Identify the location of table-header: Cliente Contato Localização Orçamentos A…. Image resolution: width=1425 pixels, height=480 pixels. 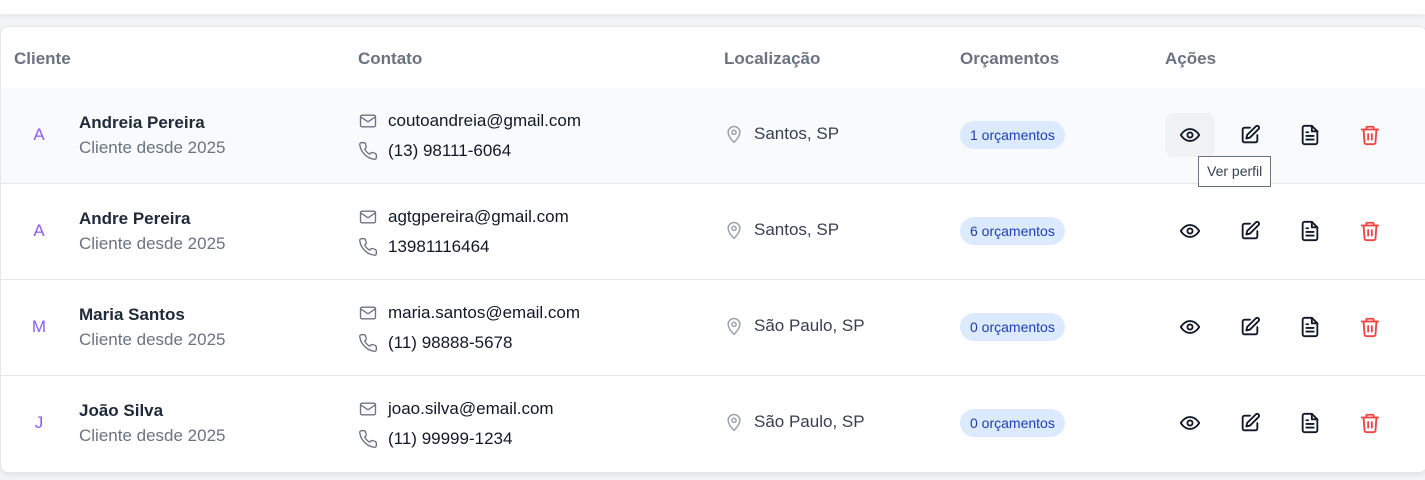
(713, 58).